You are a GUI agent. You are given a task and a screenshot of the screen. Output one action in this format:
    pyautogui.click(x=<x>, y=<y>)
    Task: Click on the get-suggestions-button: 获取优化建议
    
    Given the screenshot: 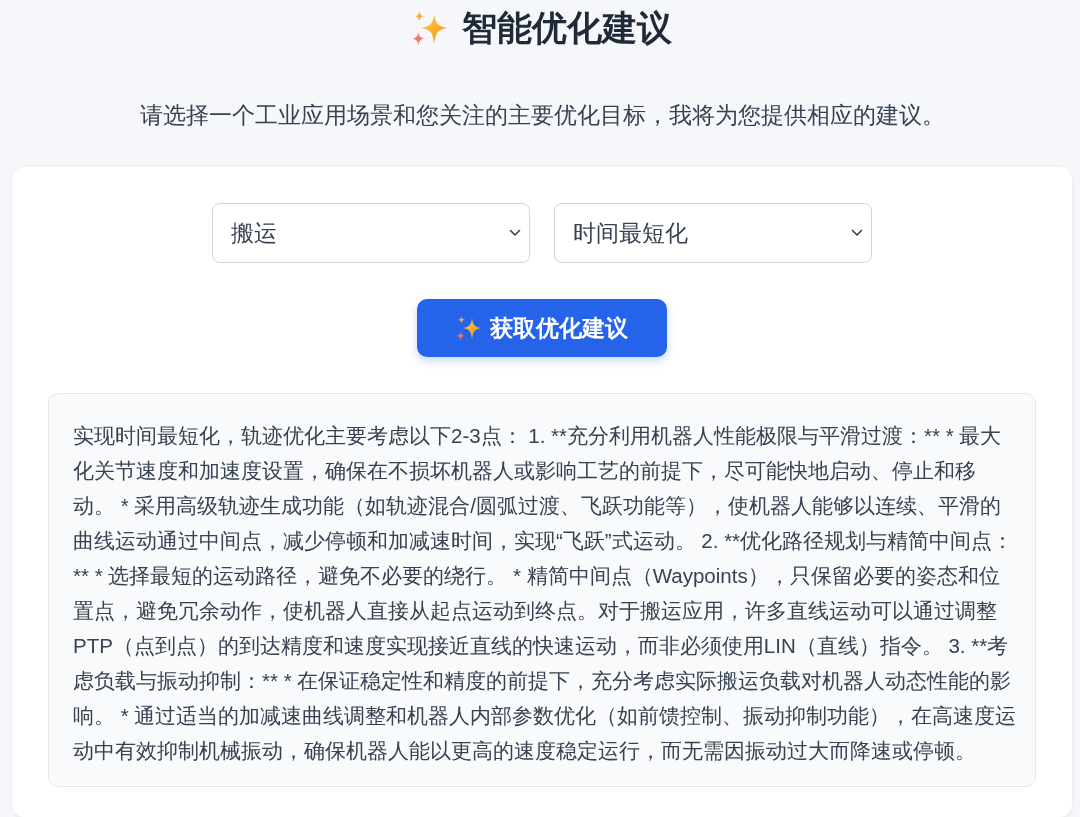 What is the action you would take?
    pyautogui.click(x=542, y=328)
    